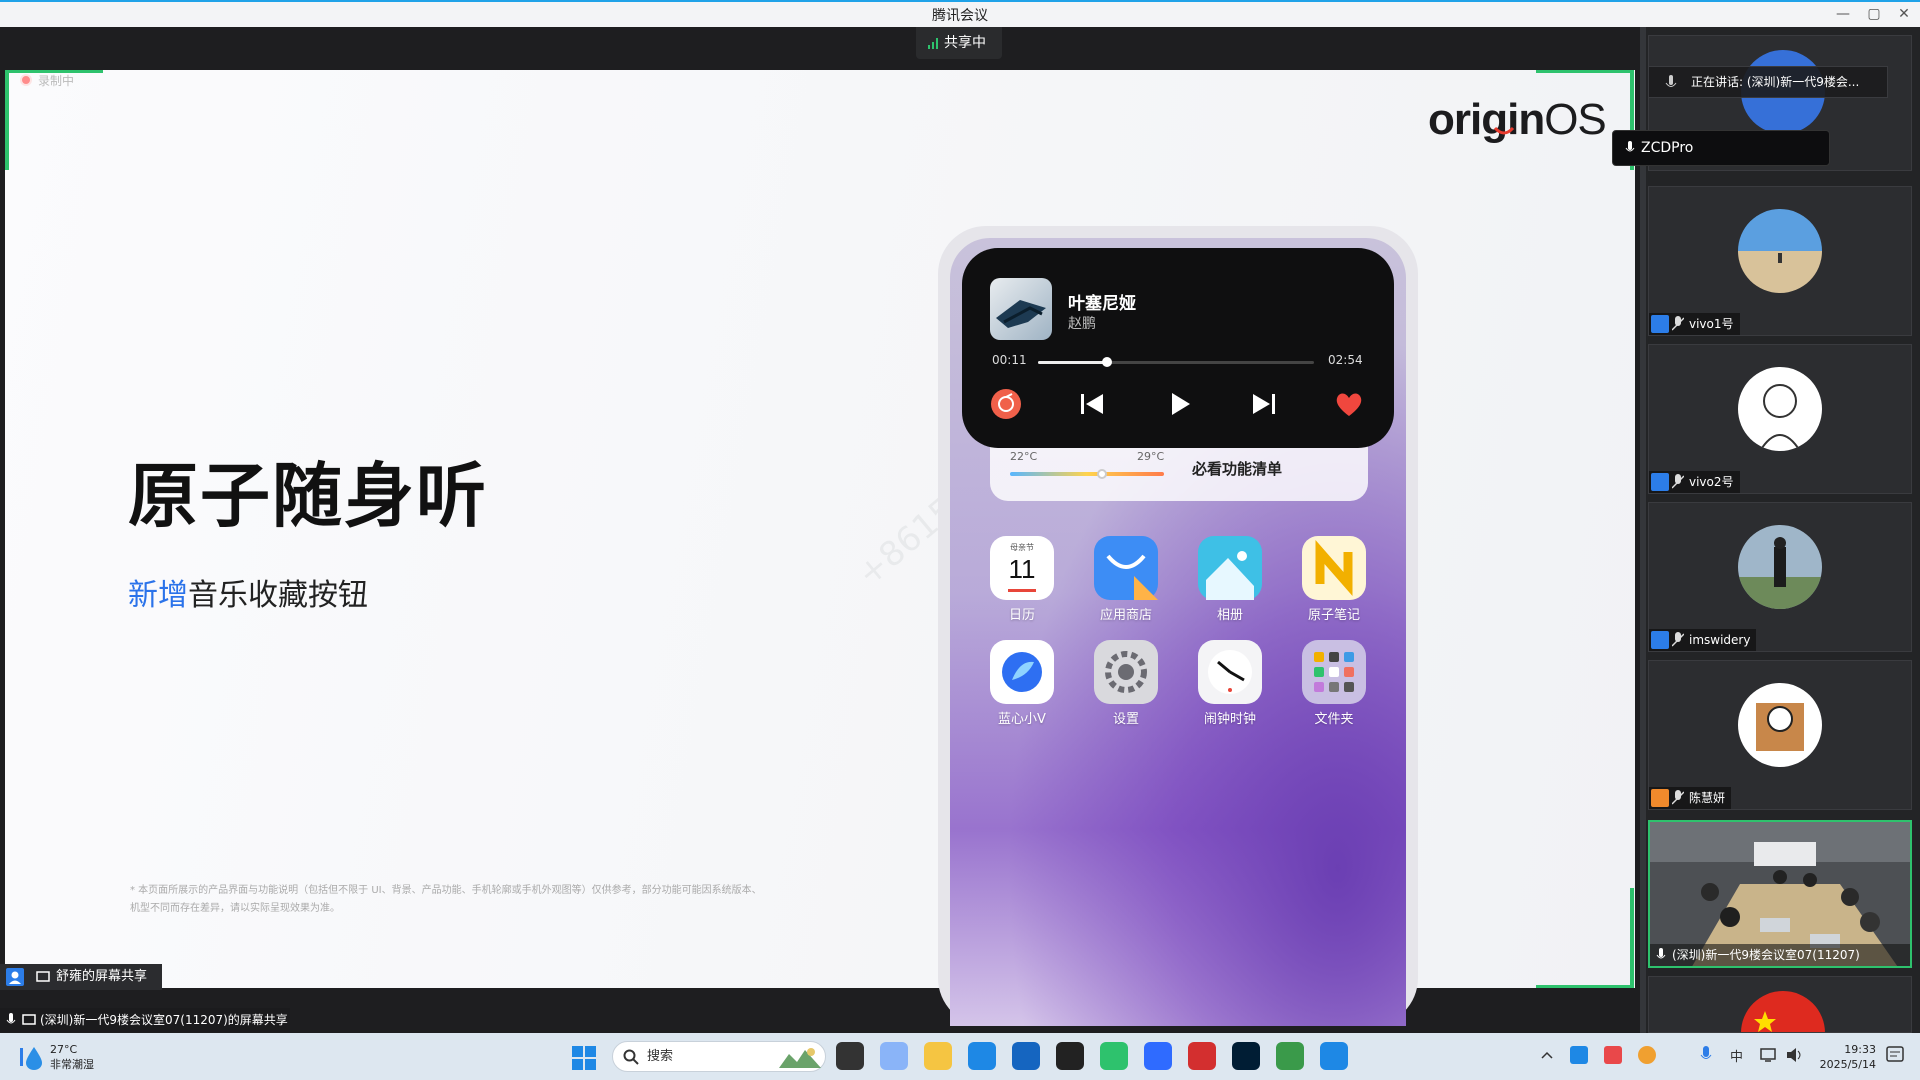  What do you see at coordinates (982, 1056) in the screenshot?
I see `edge-browser-icon` at bounding box center [982, 1056].